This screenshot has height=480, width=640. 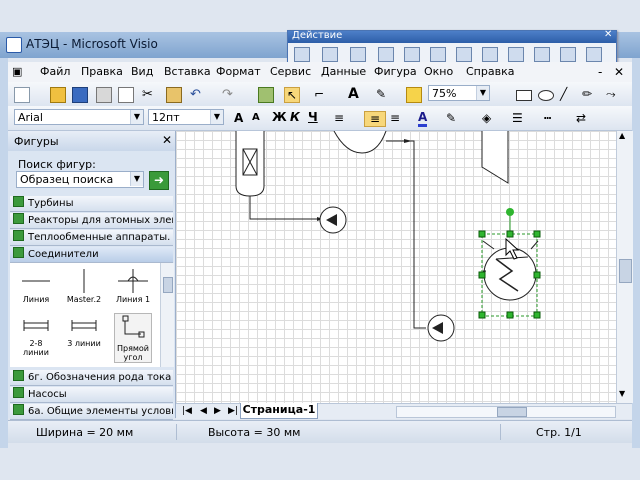 What do you see at coordinates (84, 331) in the screenshot?
I see `shape-3-lines: 3 линии` at bounding box center [84, 331].